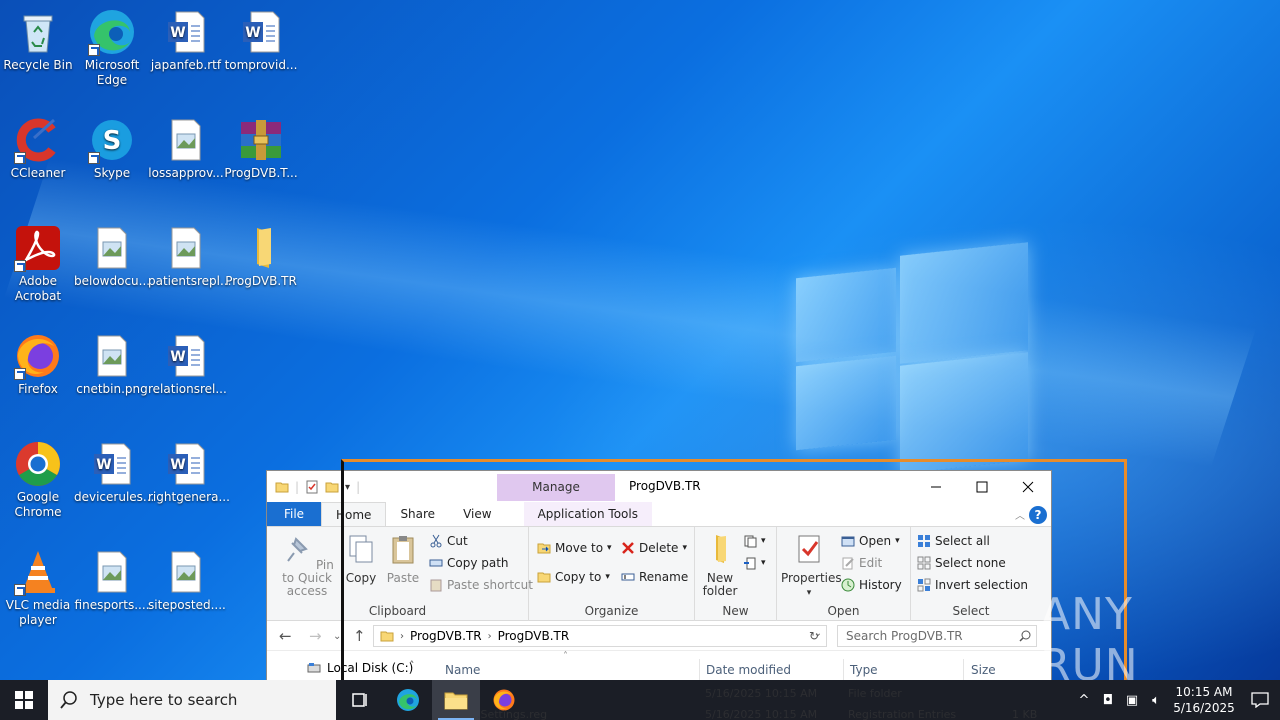 The height and width of the screenshot is (720, 1280). Describe the element at coordinates (164, 700) in the screenshot. I see `taskbar-search-placeholder: Type here to search` at that location.